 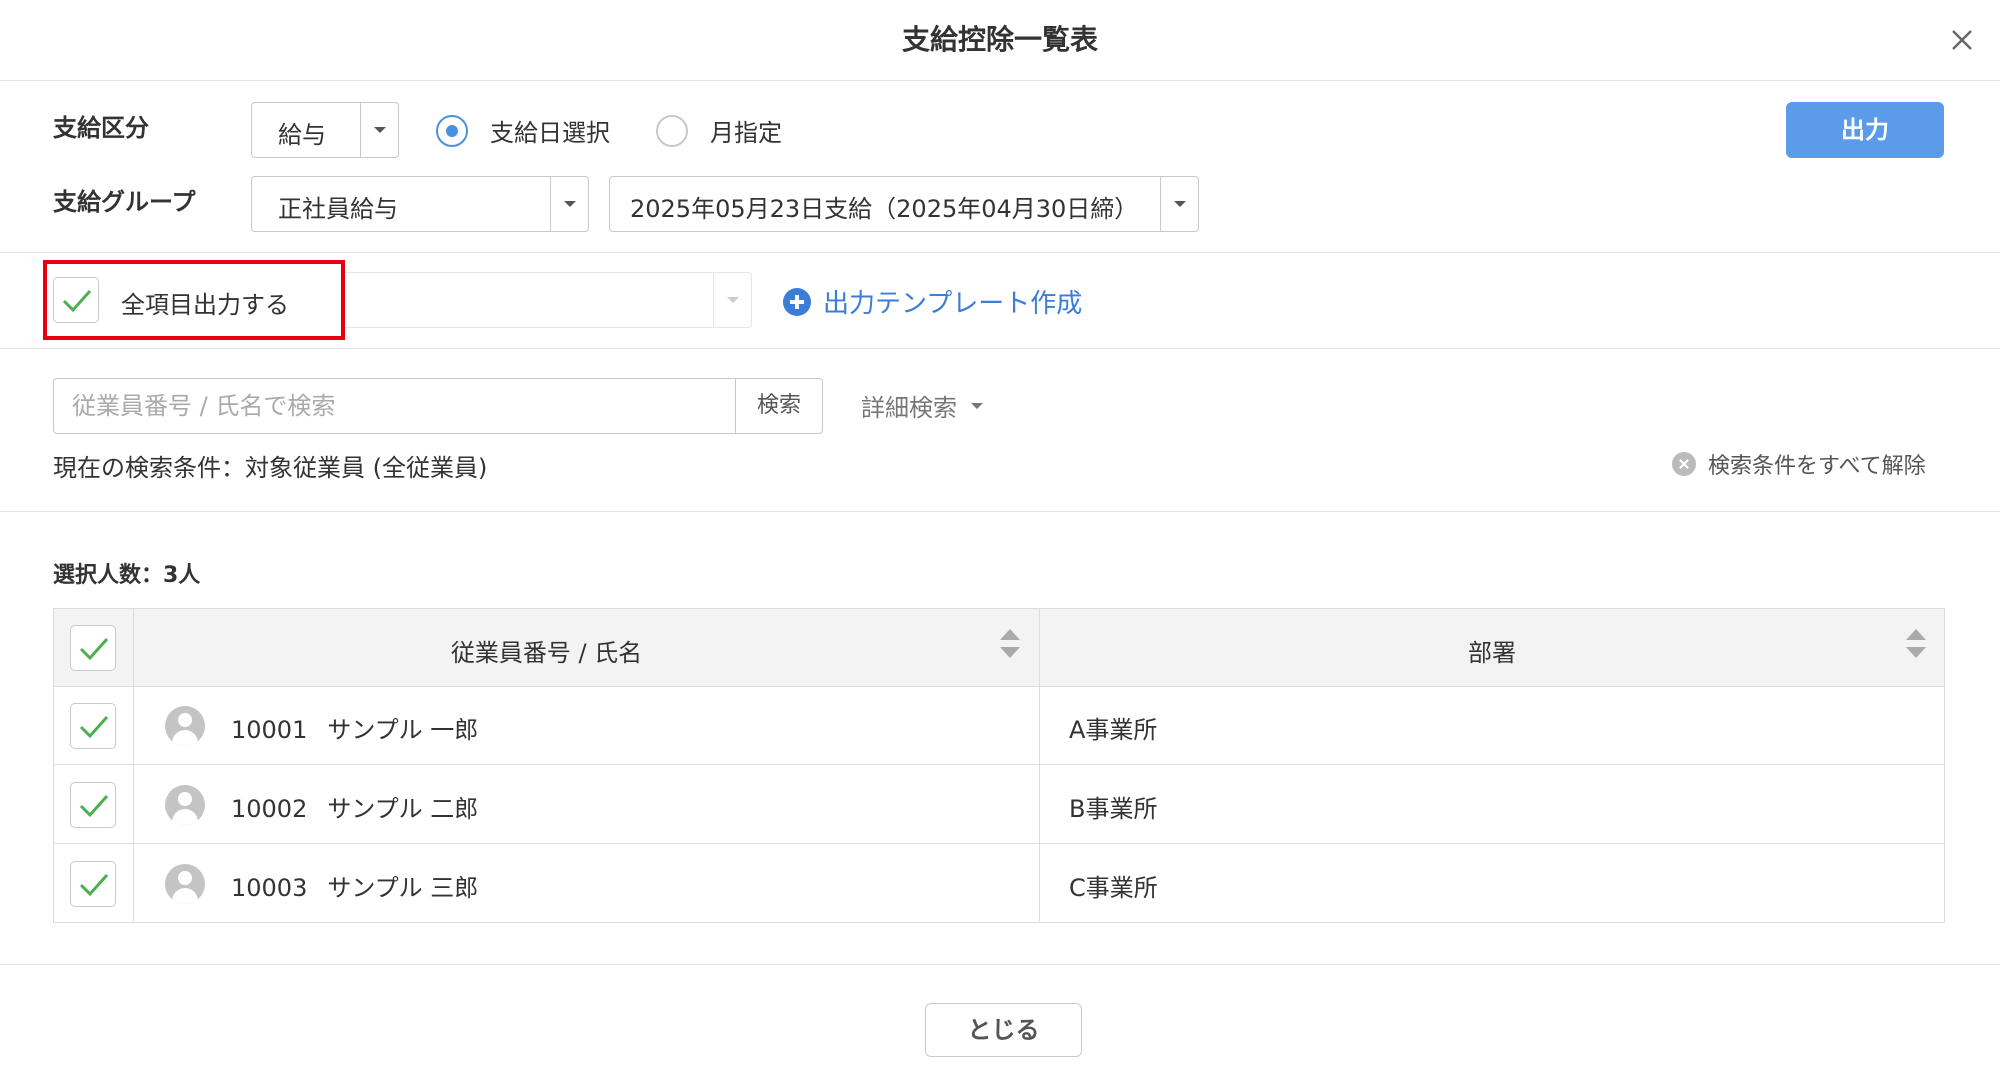 I want to click on all-items-checkbox, so click(x=76, y=300).